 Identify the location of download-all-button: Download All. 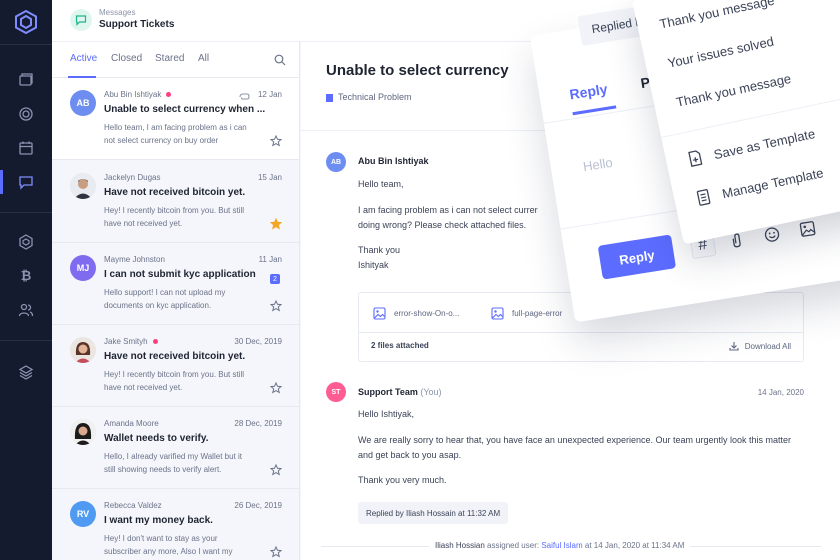
(760, 346).